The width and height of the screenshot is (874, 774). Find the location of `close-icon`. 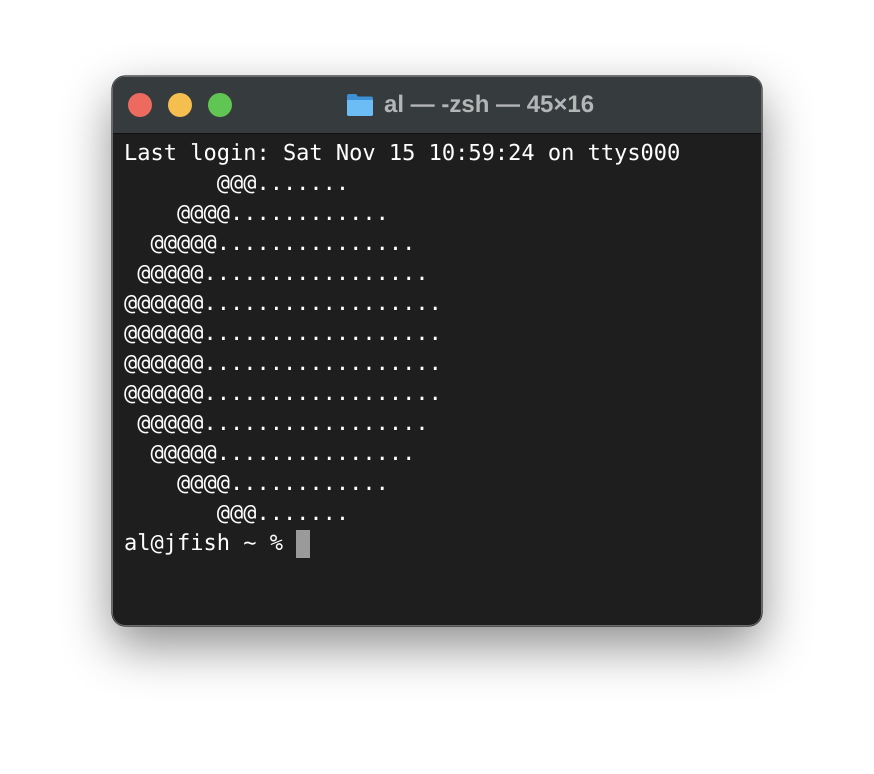

close-icon is located at coordinates (140, 105).